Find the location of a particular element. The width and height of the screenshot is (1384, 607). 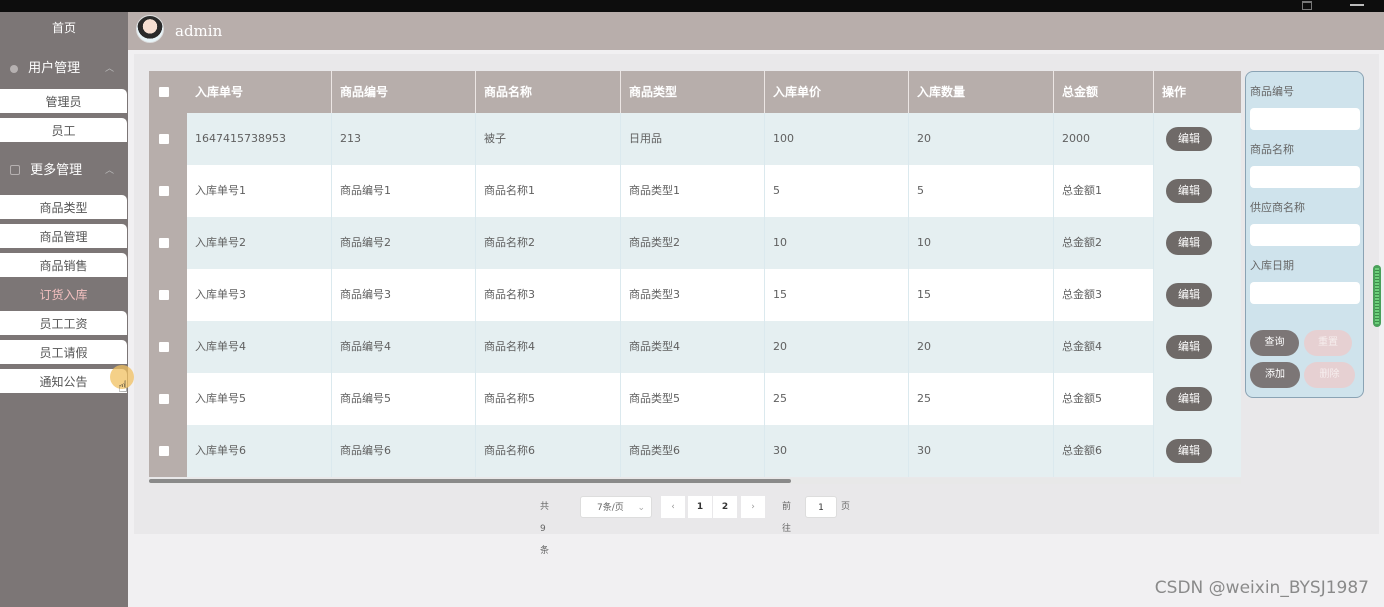

column-header: 商品名称 is located at coordinates (548, 92).